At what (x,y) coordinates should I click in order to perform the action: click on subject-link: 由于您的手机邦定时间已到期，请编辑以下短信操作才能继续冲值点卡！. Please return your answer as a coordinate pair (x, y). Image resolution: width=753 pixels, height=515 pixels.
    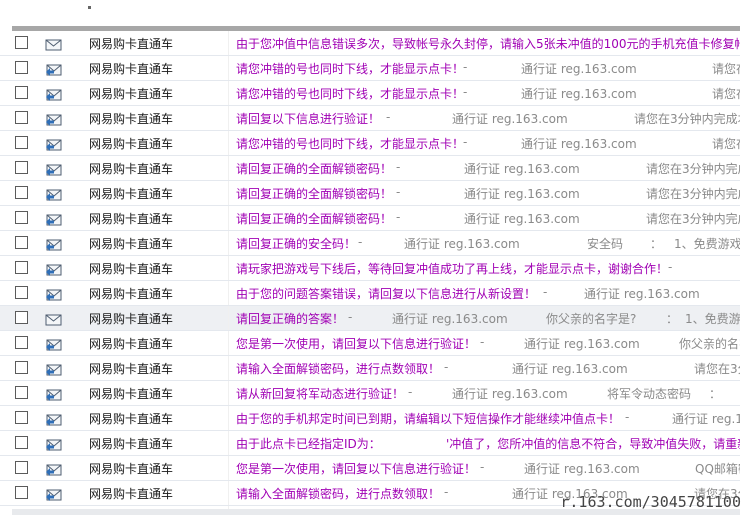
    Looking at the image, I should click on (428, 418).